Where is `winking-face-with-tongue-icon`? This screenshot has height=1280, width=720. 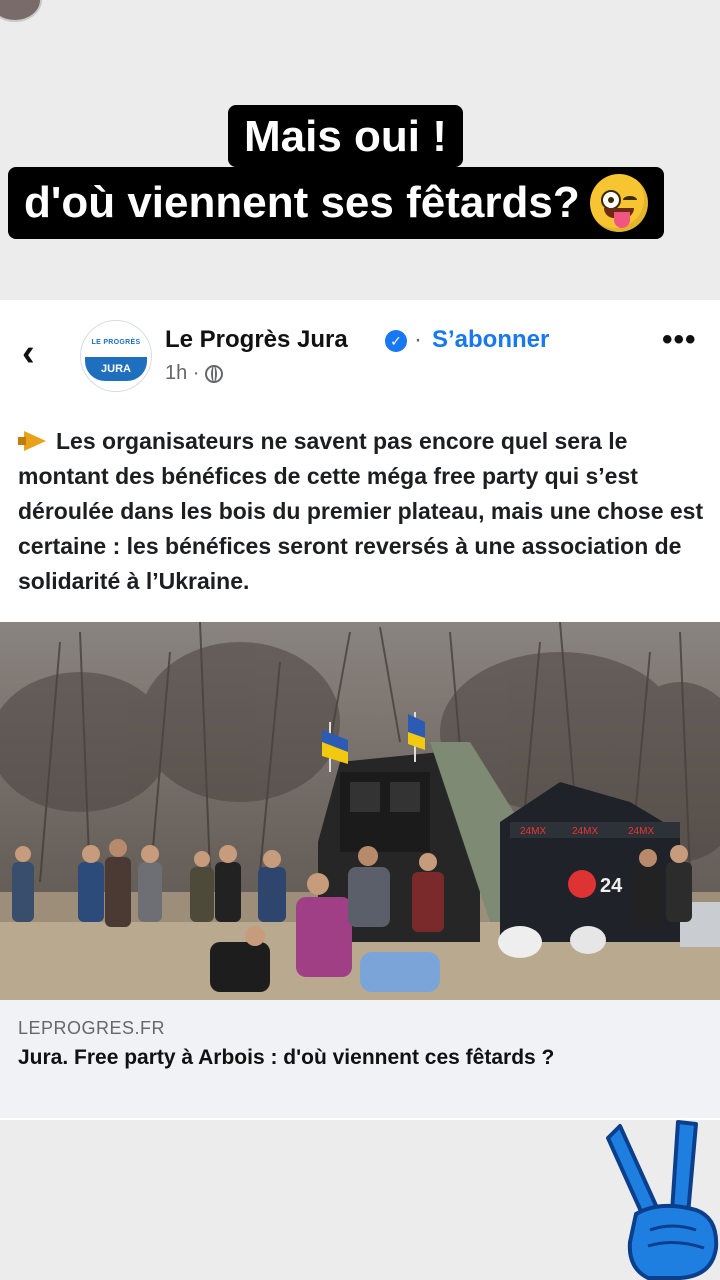 winking-face-with-tongue-icon is located at coordinates (618, 203).